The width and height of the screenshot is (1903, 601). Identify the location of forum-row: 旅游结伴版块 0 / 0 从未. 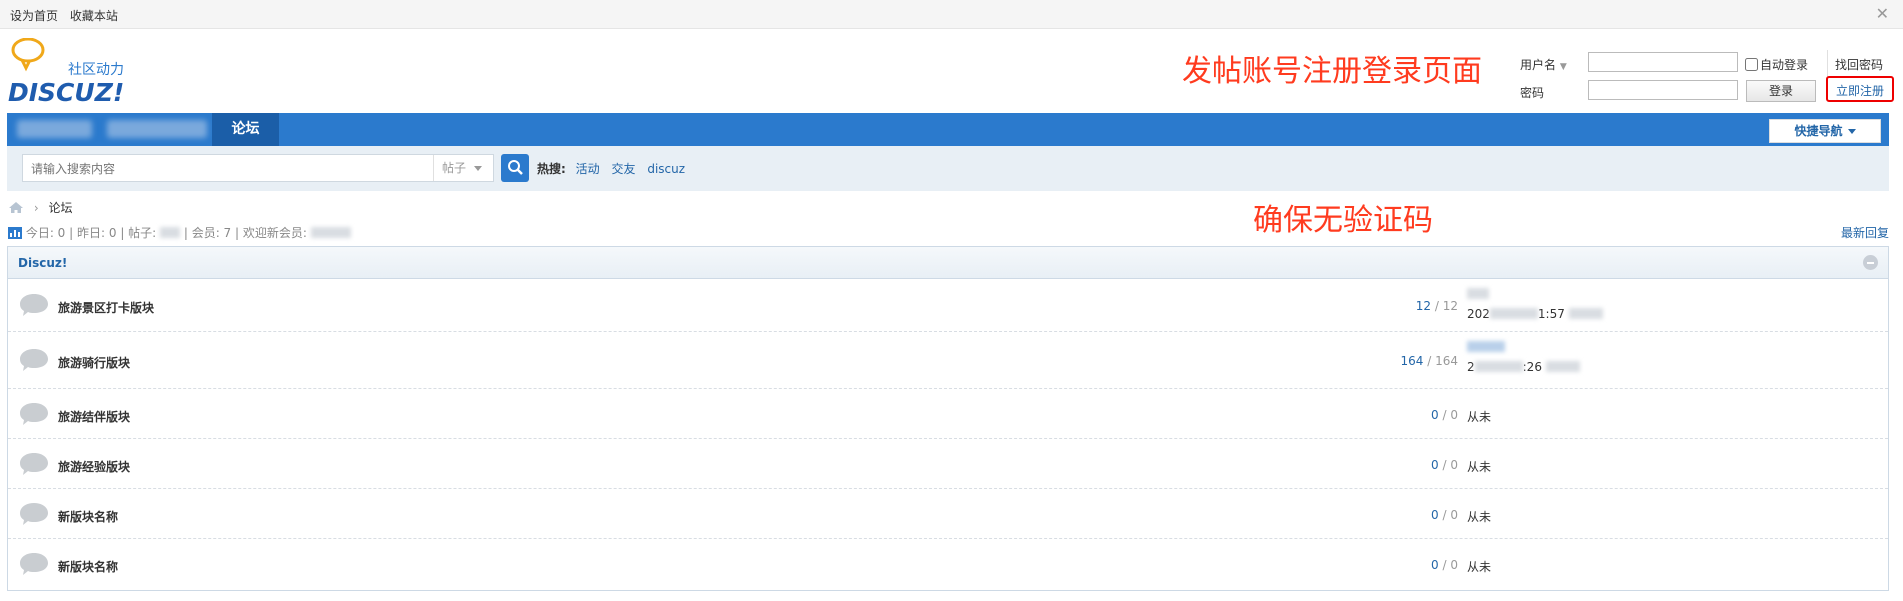
(948, 414).